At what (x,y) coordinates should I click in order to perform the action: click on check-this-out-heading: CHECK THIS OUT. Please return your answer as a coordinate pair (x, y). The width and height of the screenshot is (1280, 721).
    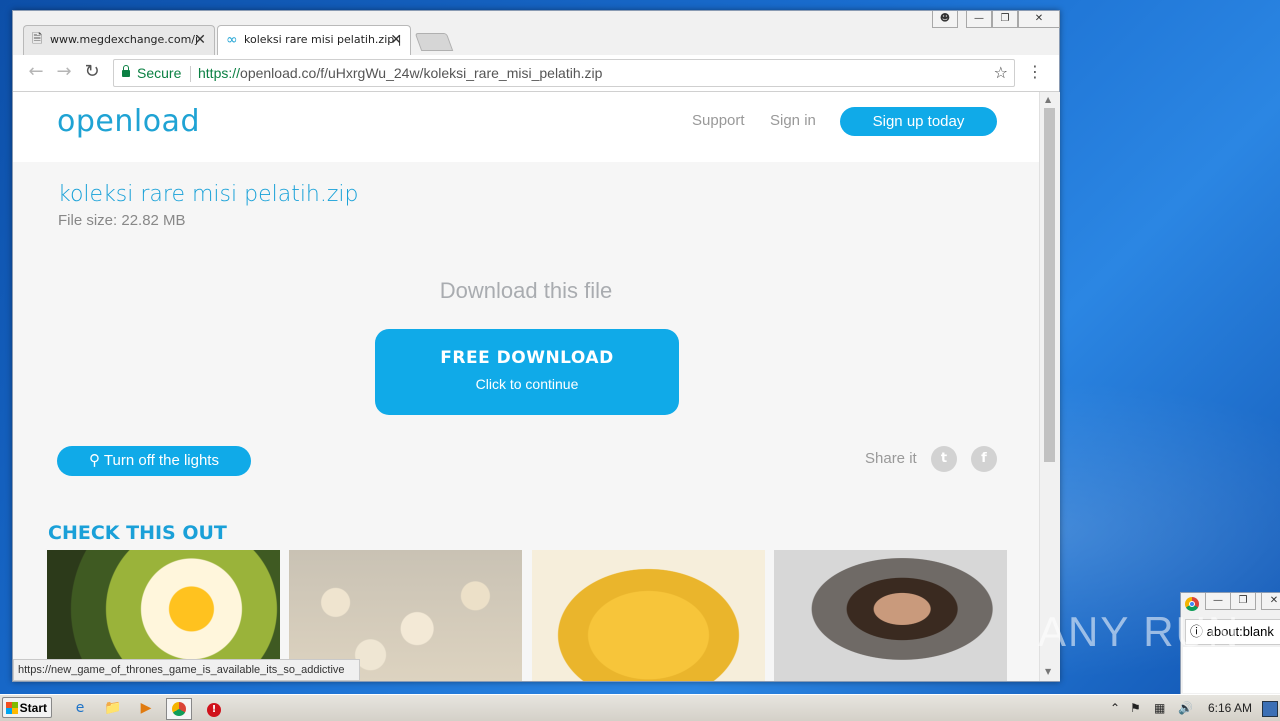
    Looking at the image, I should click on (137, 533).